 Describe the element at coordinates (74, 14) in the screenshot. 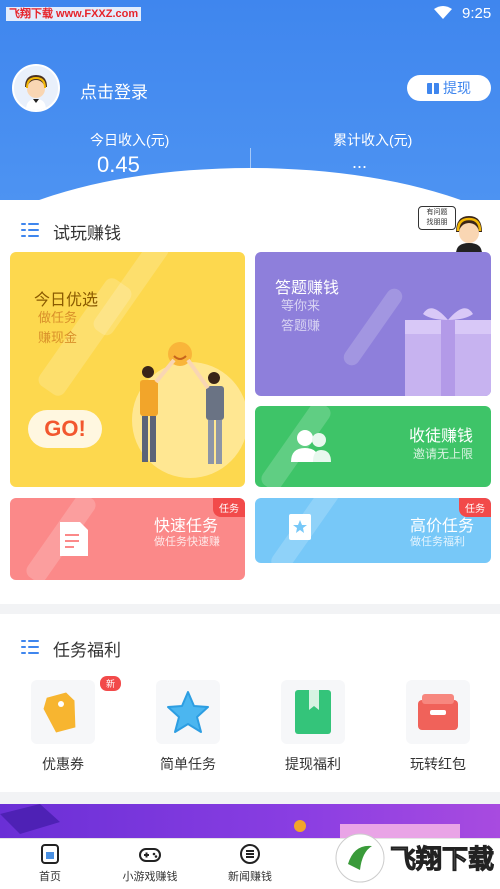

I see `watermark: 飞翔下载 www.FXXZ.com` at that location.